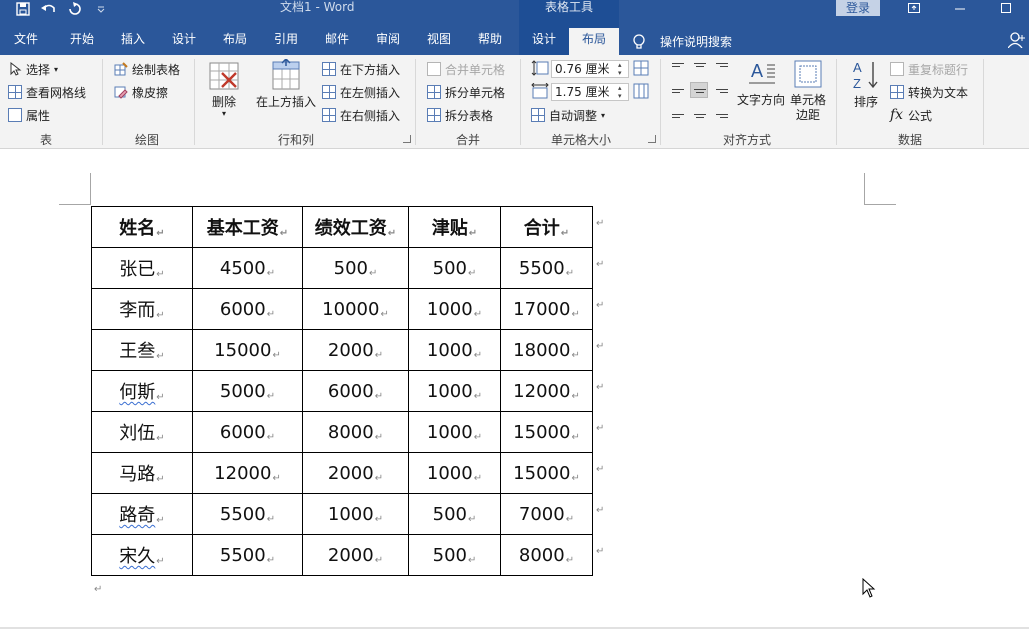 This screenshot has height=629, width=1029. What do you see at coordinates (699, 113) in the screenshot?
I see `align-bottom-center-button` at bounding box center [699, 113].